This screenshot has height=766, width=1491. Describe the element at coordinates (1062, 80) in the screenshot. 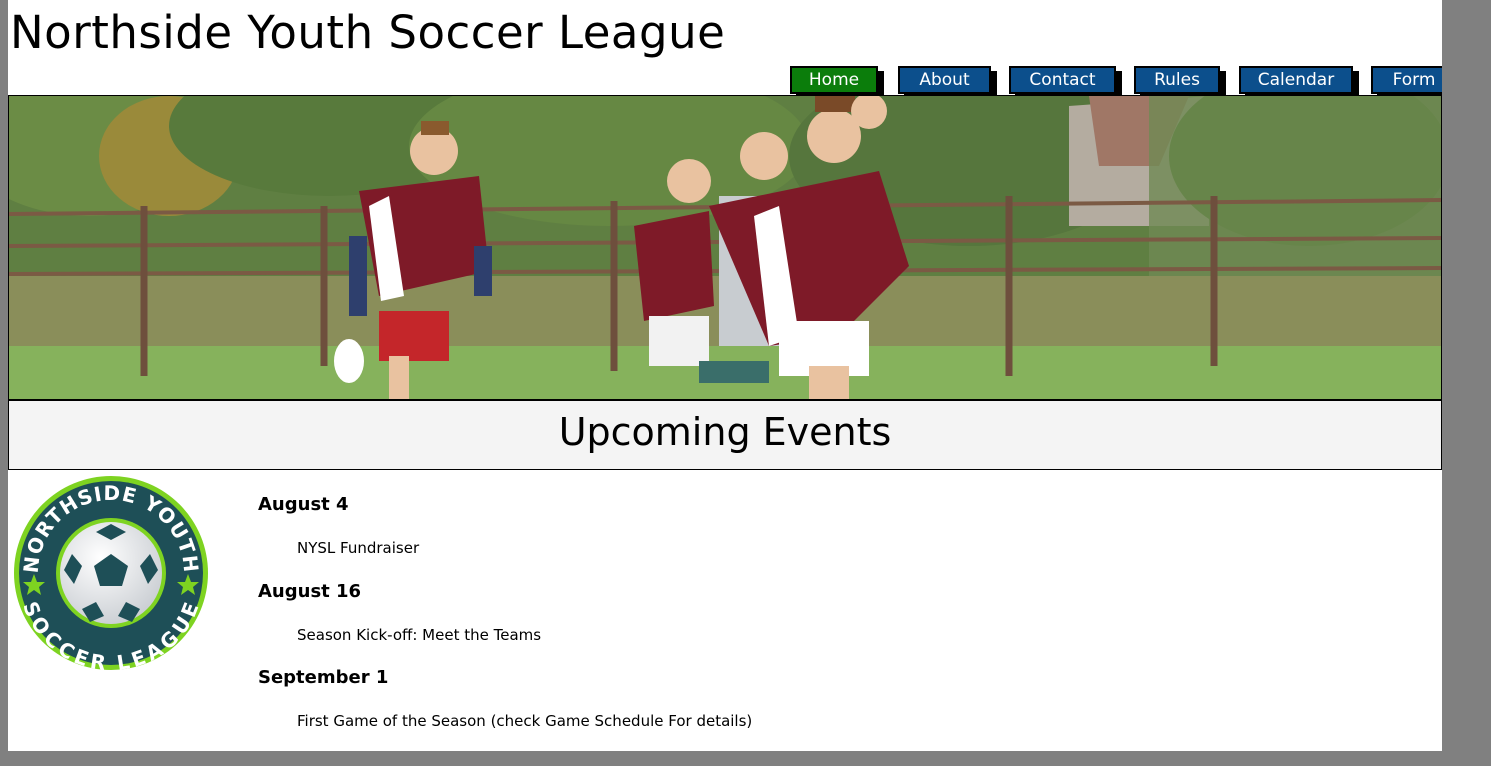

I see `nav-contact-button: Contact` at that location.